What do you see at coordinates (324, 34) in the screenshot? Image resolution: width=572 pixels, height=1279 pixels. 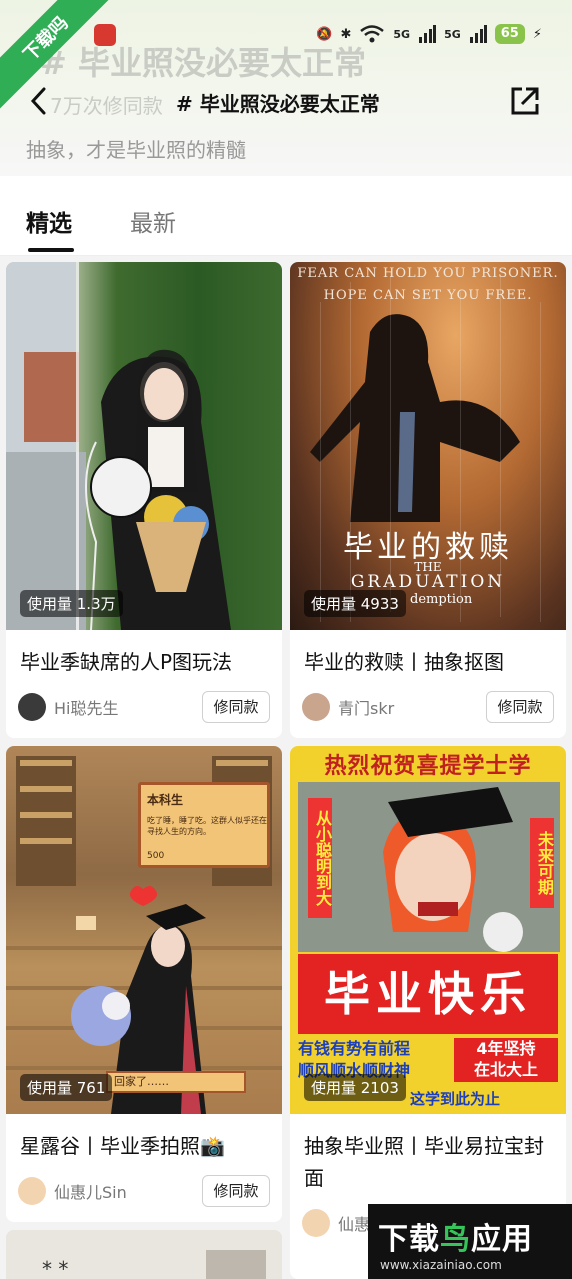 I see `mute-icon: 🔕` at bounding box center [324, 34].